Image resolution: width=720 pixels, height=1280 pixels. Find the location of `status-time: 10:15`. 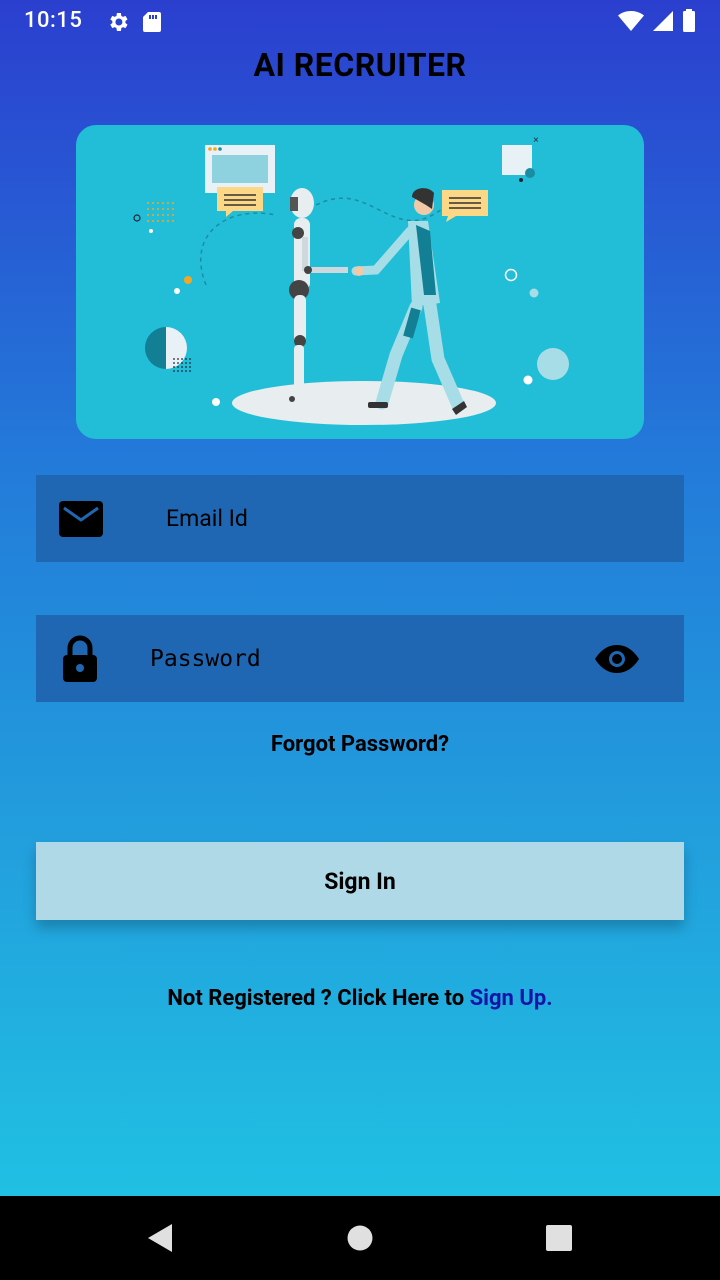

status-time: 10:15 is located at coordinates (53, 20).